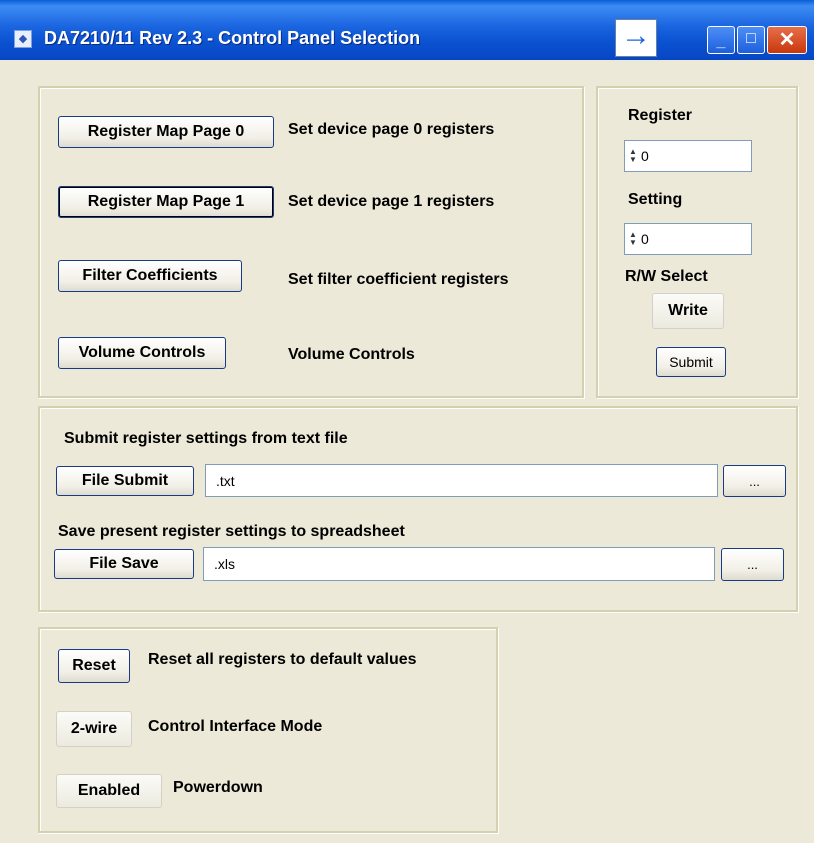 The width and height of the screenshot is (814, 843). What do you see at coordinates (751, 40) in the screenshot?
I see `maximize-button: □` at bounding box center [751, 40].